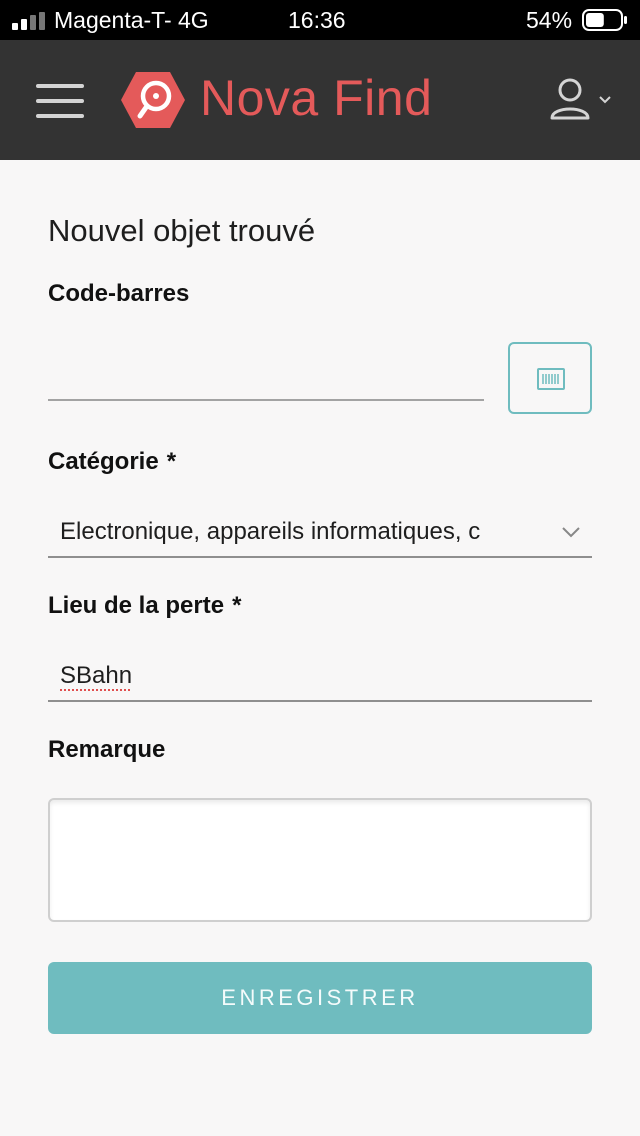 The width and height of the screenshot is (640, 1136). I want to click on category-select: Electronique, appareils informatiques, c, so click(320, 535).